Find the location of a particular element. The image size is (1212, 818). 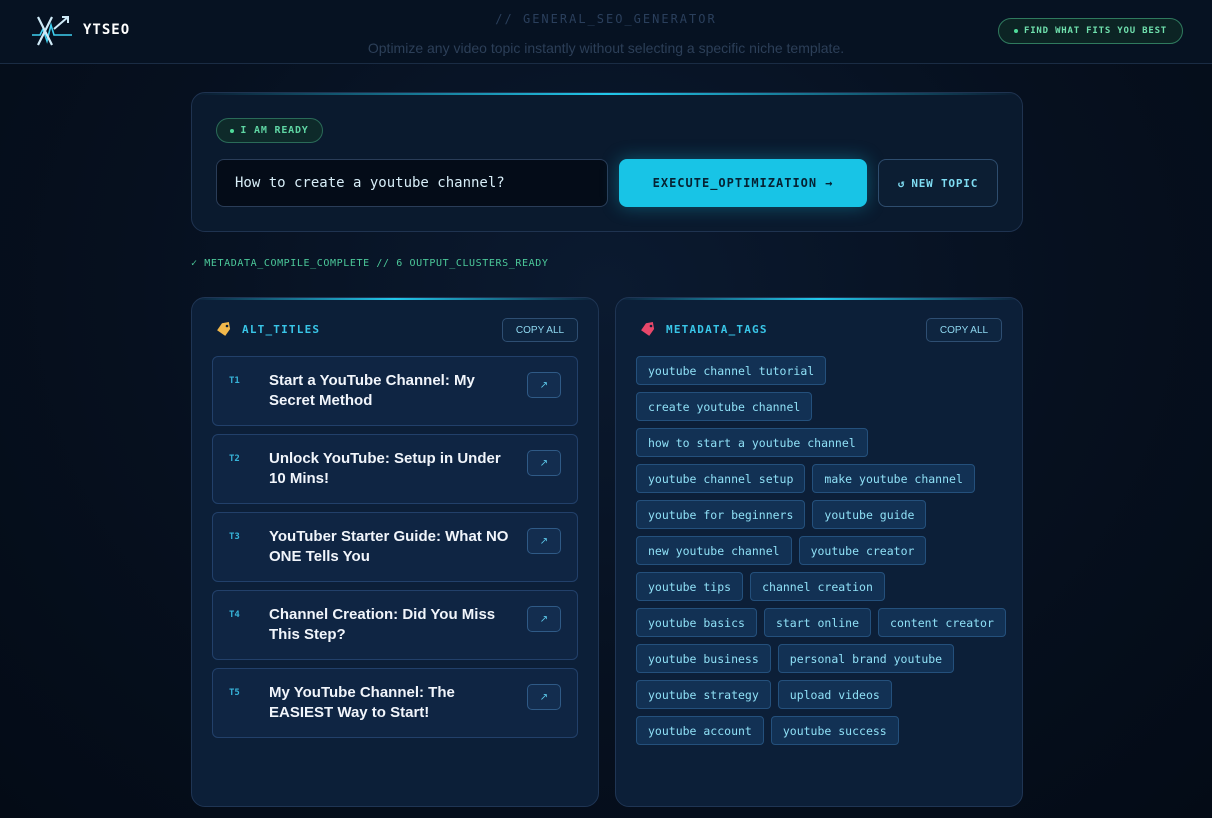

tag-chip: youtube basics is located at coordinates (696, 622).